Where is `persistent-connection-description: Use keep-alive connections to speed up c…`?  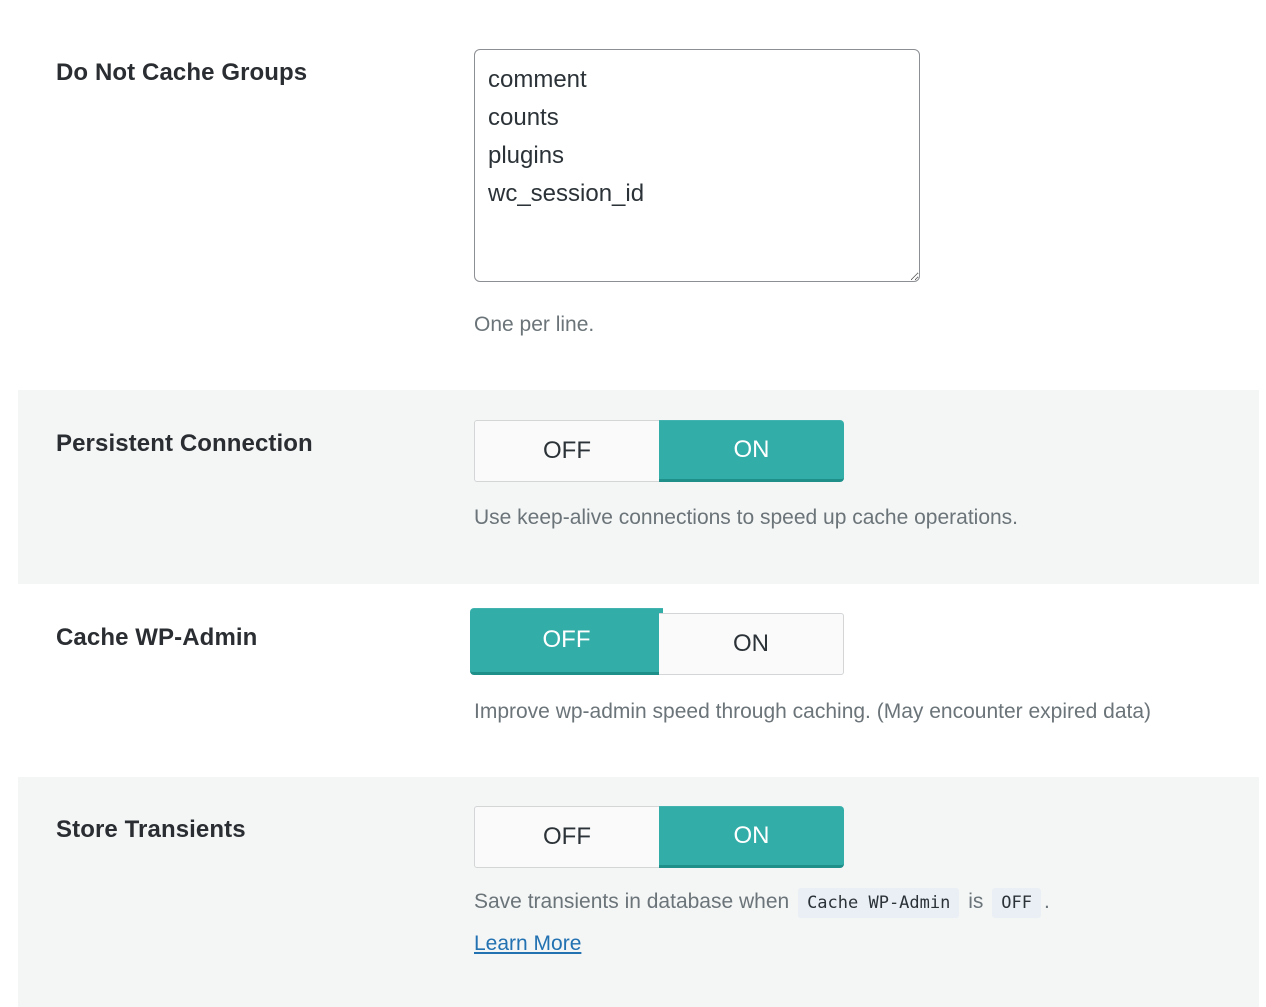
persistent-connection-description: Use keep-alive connections to speed up c… is located at coordinates (746, 517).